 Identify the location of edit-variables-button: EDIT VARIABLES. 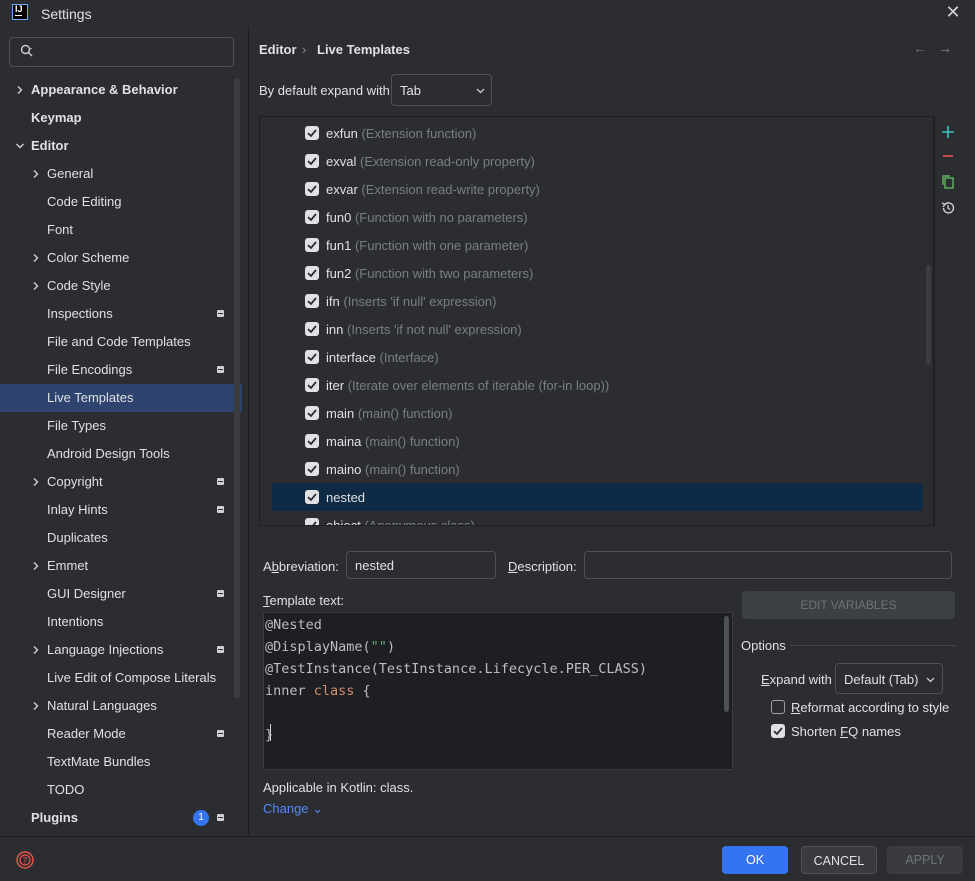
(848, 605).